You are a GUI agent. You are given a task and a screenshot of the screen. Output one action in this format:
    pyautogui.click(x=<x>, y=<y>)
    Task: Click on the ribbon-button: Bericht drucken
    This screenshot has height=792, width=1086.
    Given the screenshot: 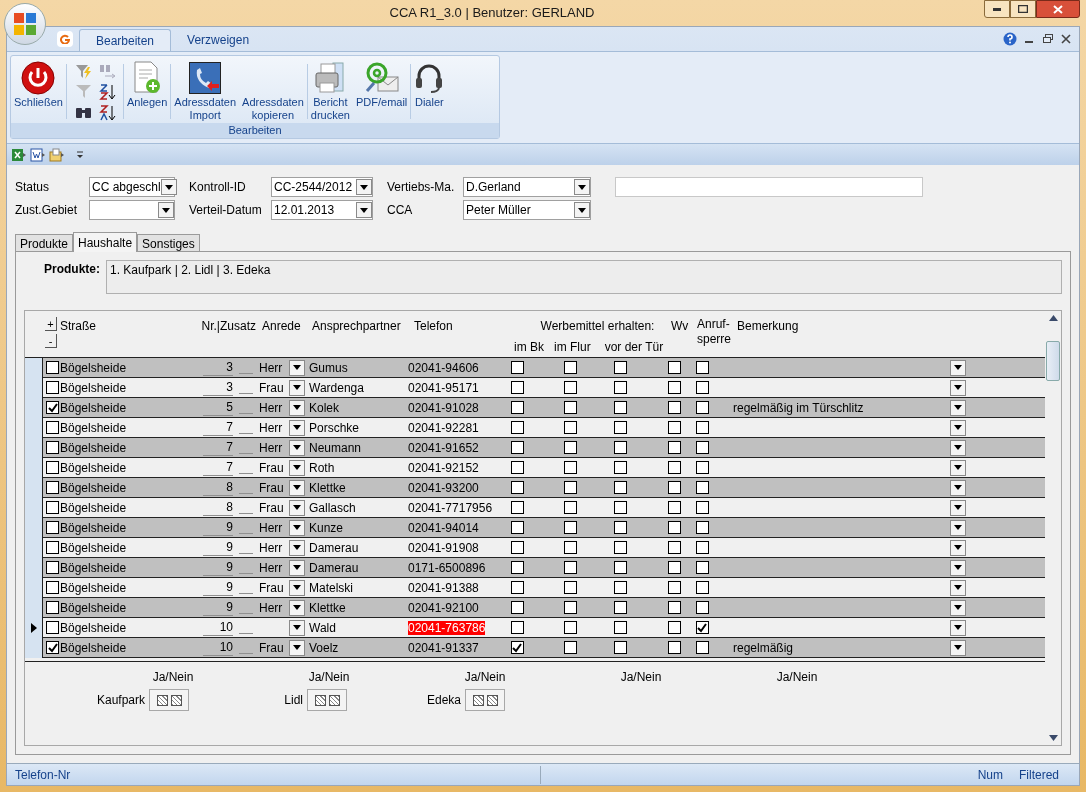 What is the action you would take?
    pyautogui.click(x=330, y=91)
    